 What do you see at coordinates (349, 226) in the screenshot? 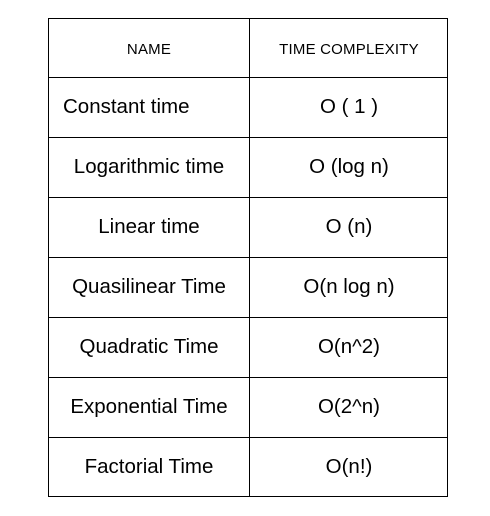
I see `row-complexity: O (n)` at bounding box center [349, 226].